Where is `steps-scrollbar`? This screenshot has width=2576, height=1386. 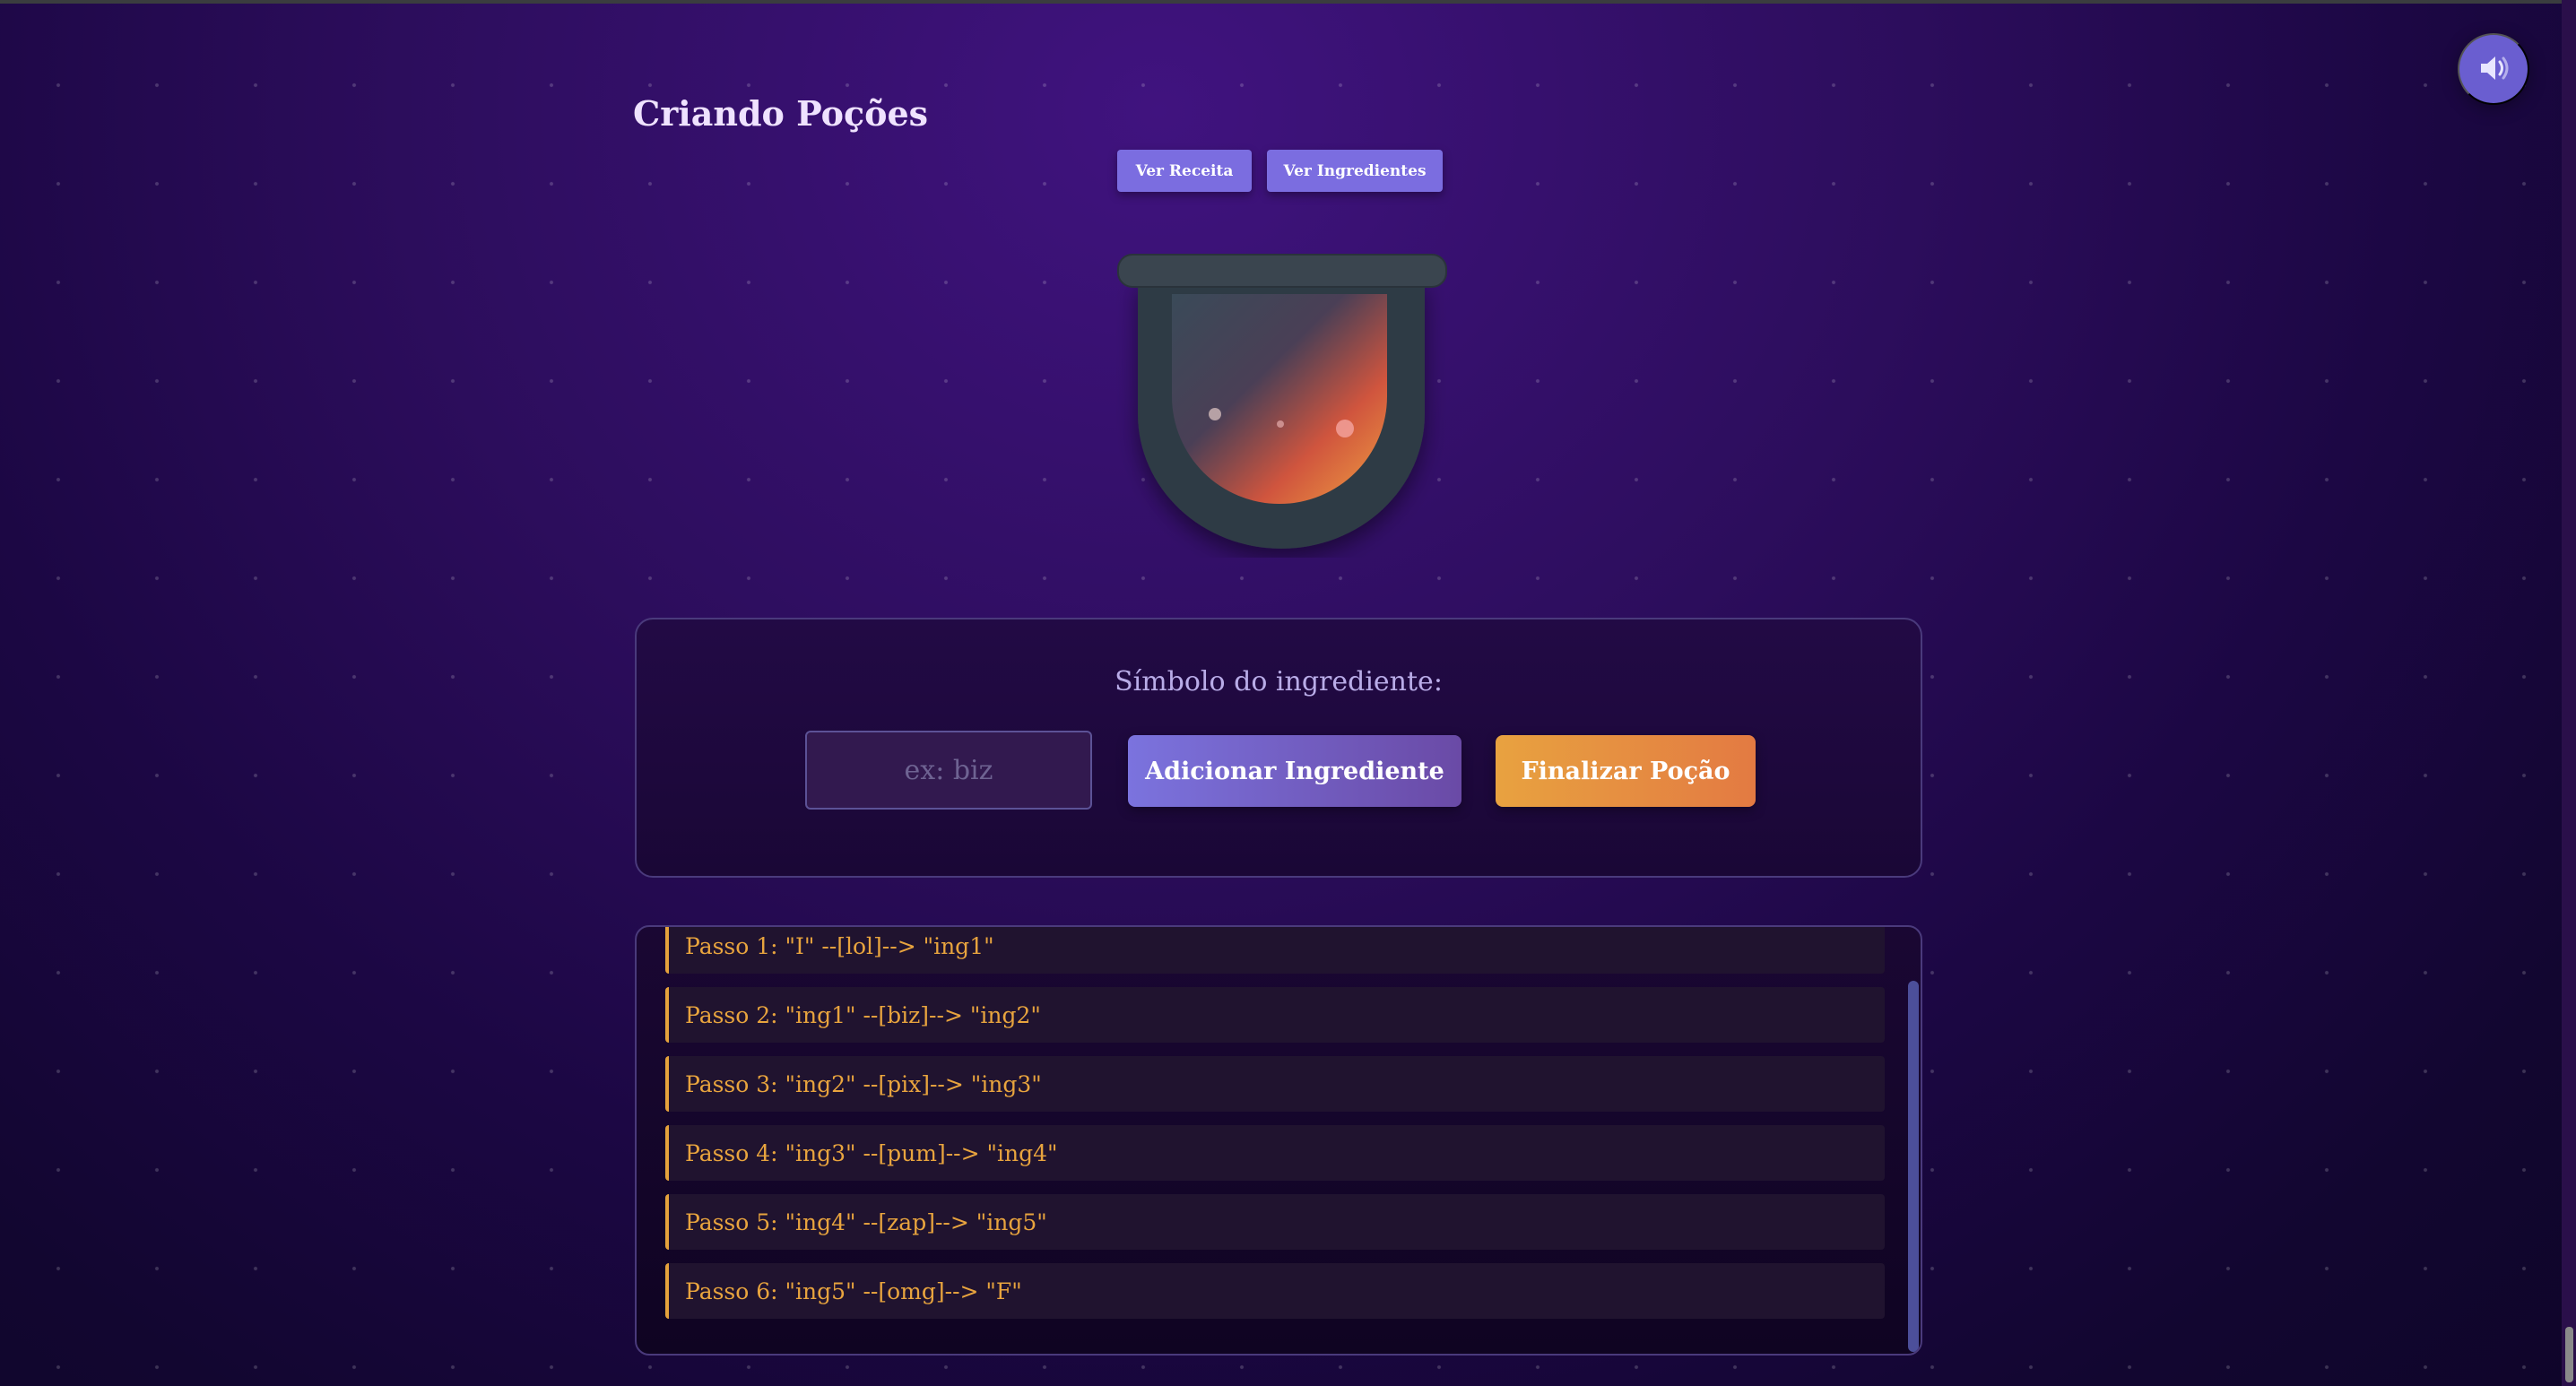 steps-scrollbar is located at coordinates (1913, 1166).